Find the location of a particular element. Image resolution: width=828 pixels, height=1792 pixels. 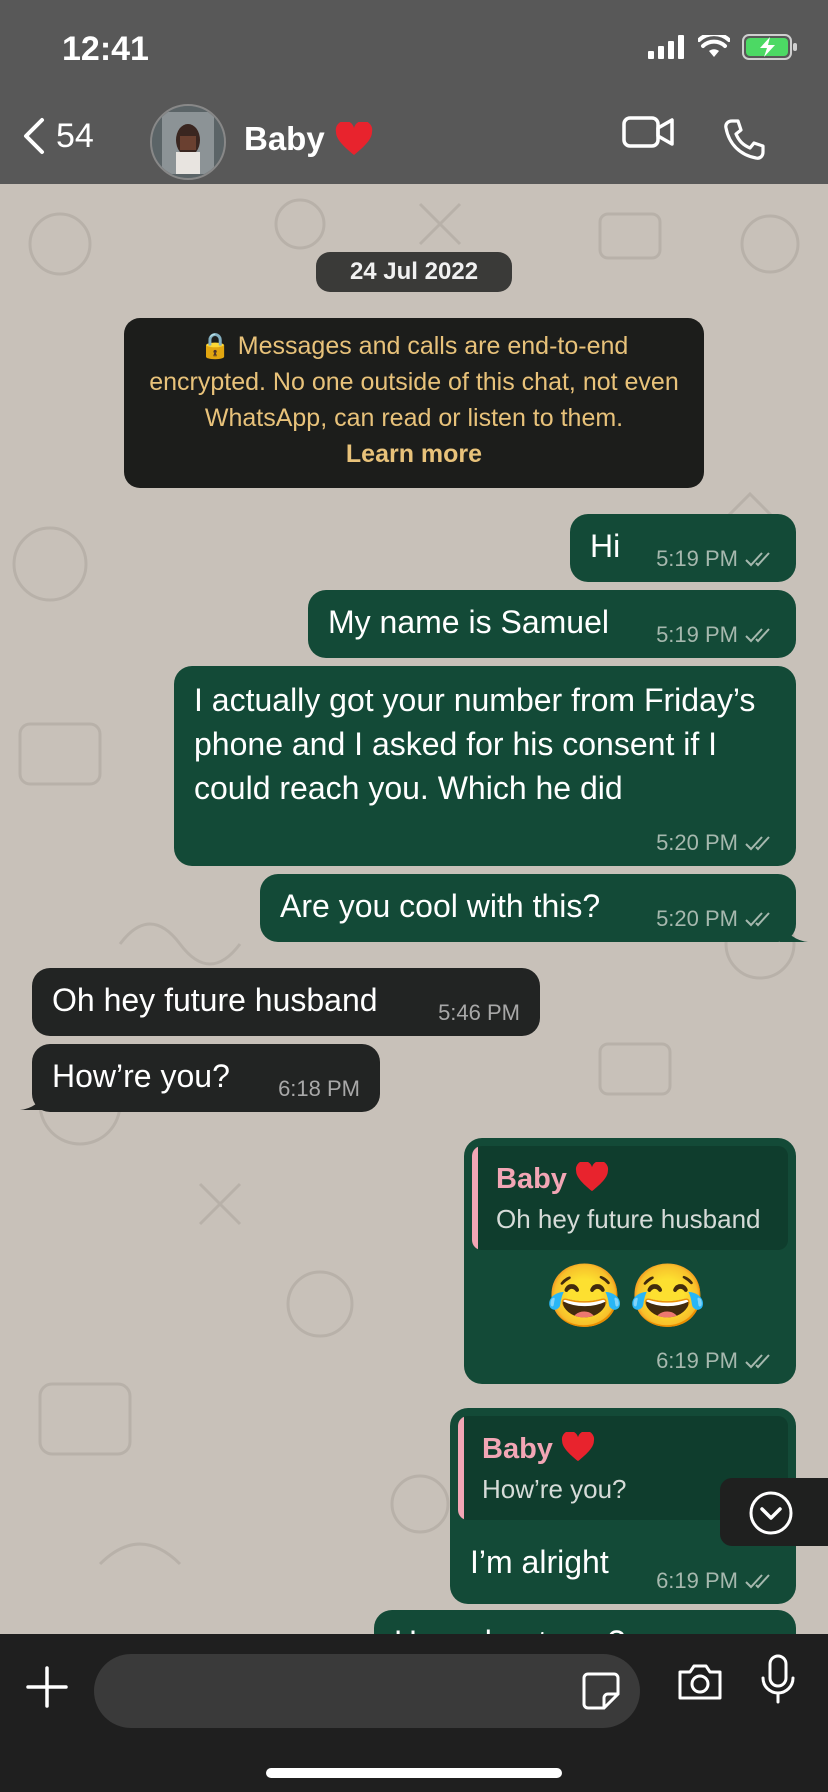

wifi-icon is located at coordinates (714, 46).